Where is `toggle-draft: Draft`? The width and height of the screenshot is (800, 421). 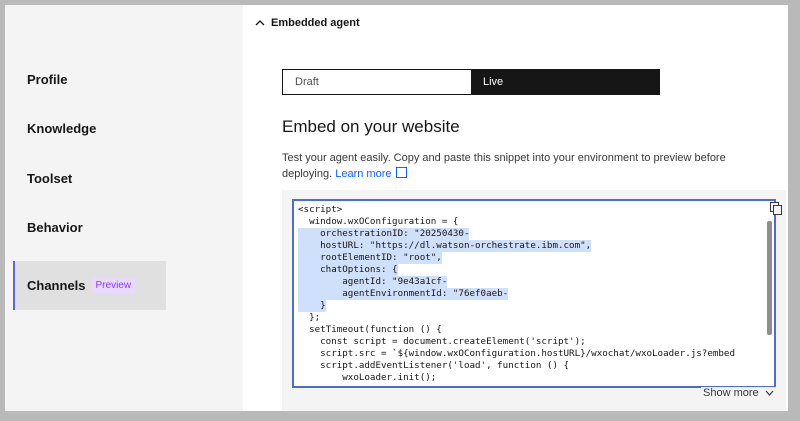 toggle-draft: Draft is located at coordinates (377, 82).